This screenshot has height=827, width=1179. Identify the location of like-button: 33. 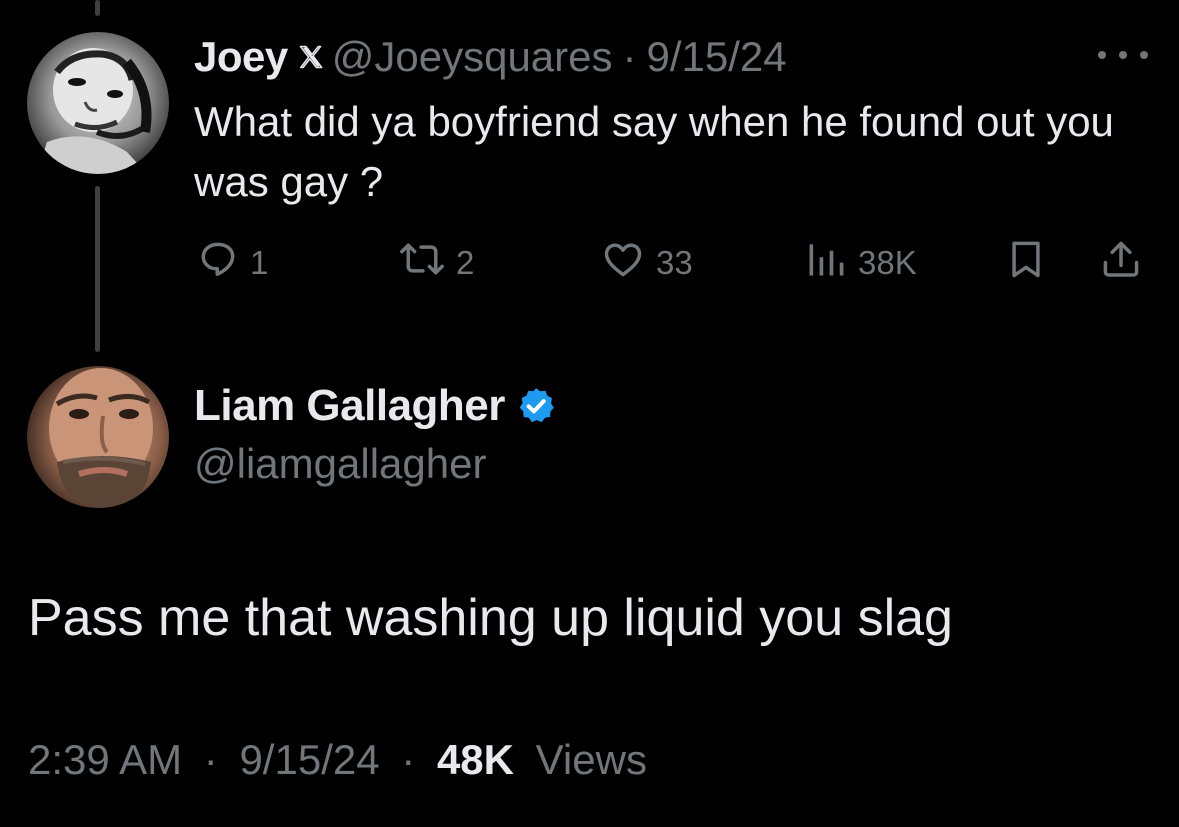
(646, 263).